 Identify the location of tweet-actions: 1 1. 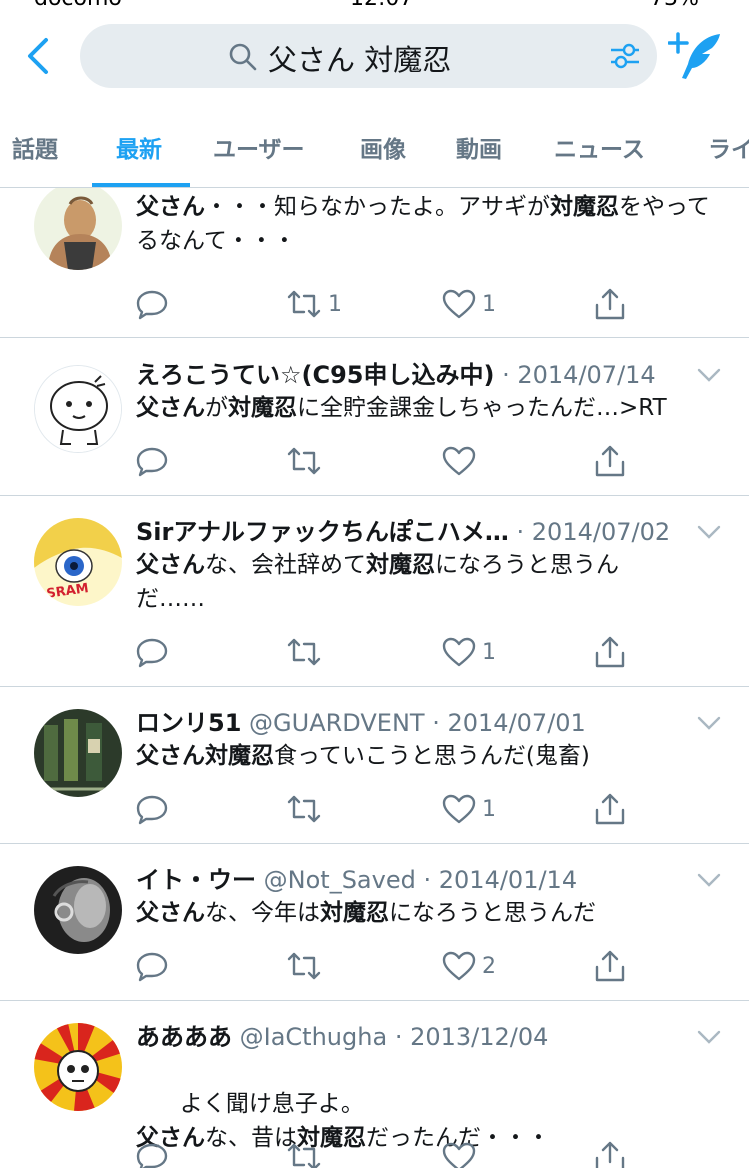
(391, 304).